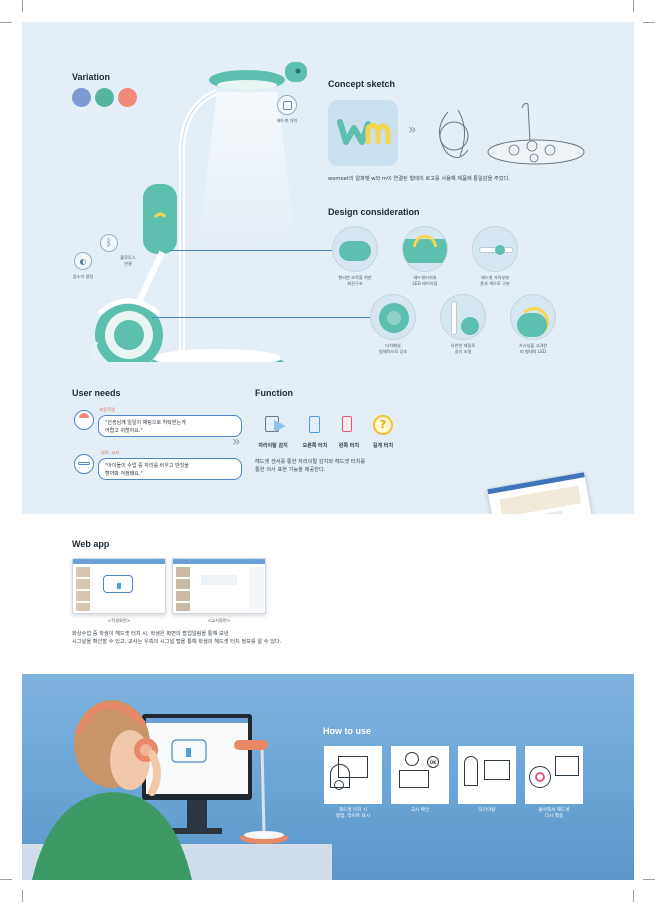  Describe the element at coordinates (533, 317) in the screenshot. I see `design-detail-led-band` at that location.